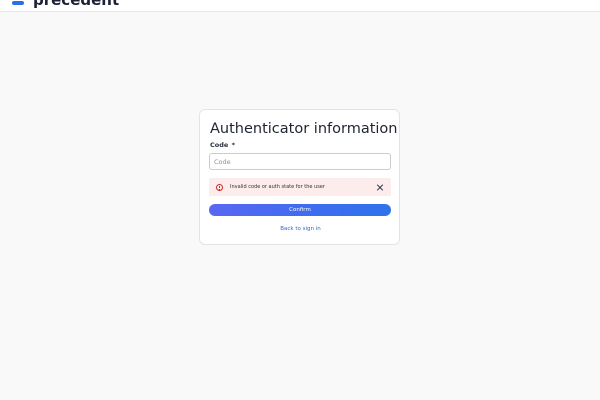  I want to click on page-title: Authenticator information, so click(304, 129).